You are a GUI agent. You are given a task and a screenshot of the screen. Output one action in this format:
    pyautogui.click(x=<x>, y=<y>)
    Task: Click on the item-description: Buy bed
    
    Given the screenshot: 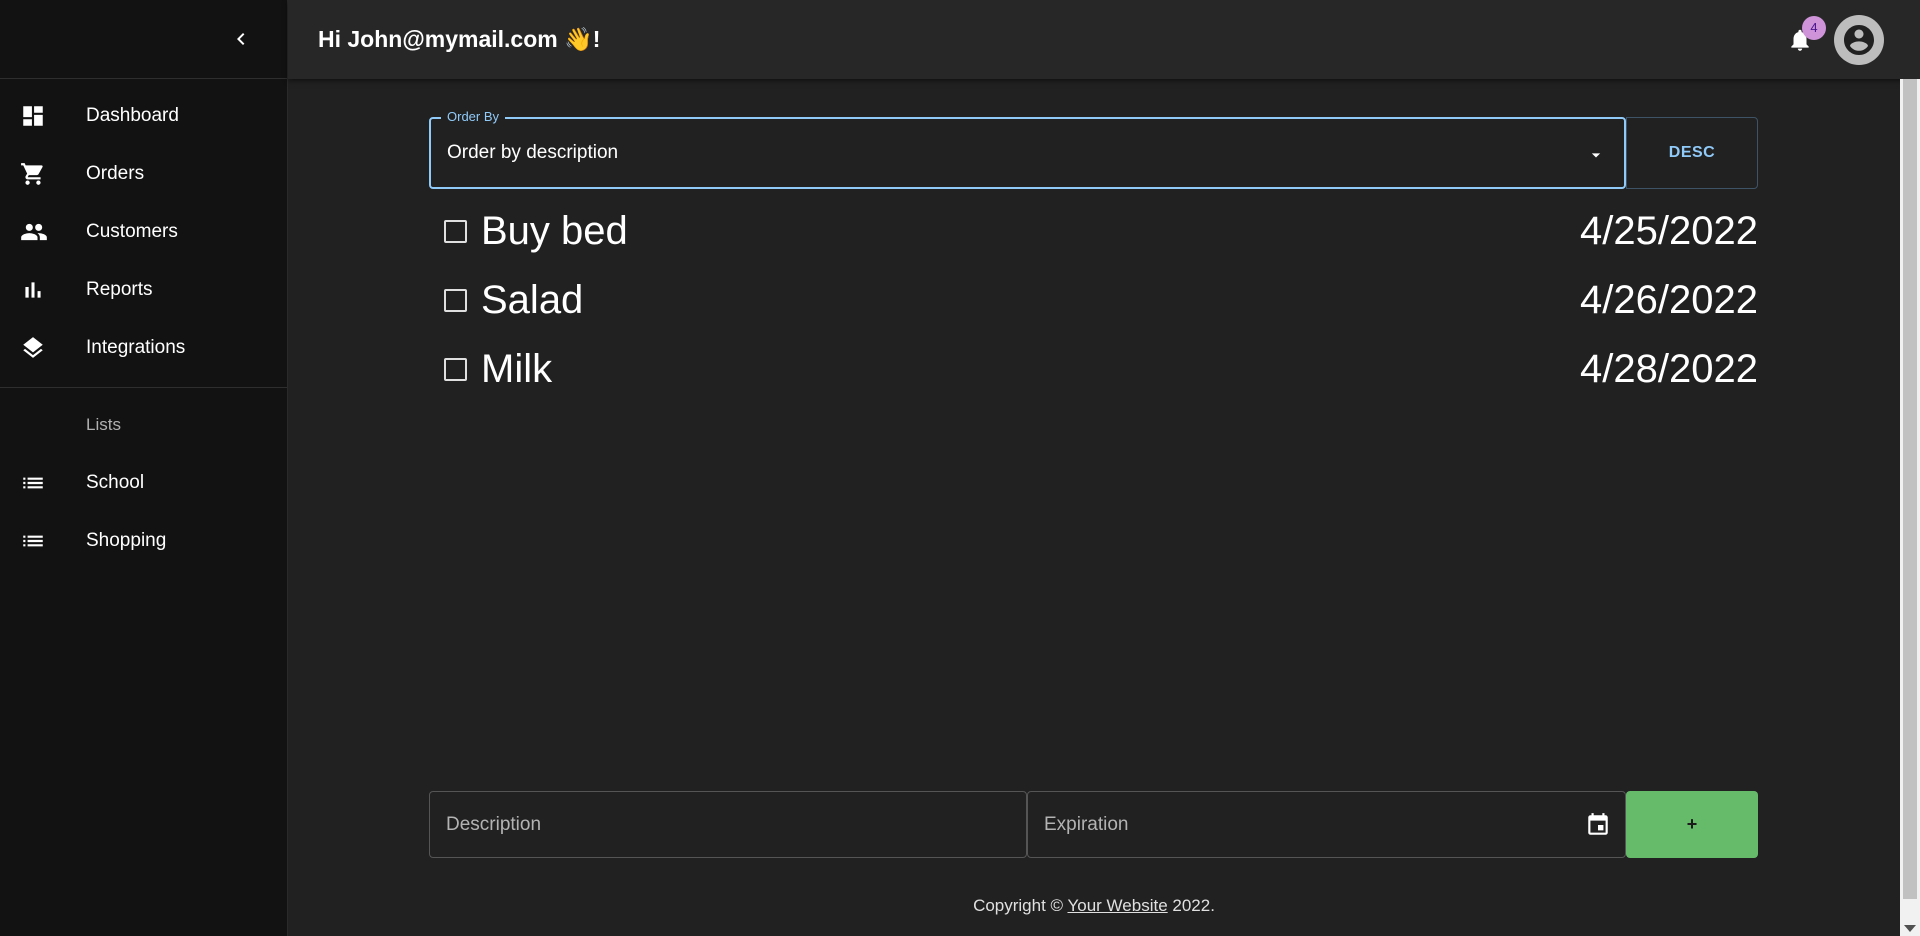 What is the action you would take?
    pyautogui.click(x=554, y=231)
    